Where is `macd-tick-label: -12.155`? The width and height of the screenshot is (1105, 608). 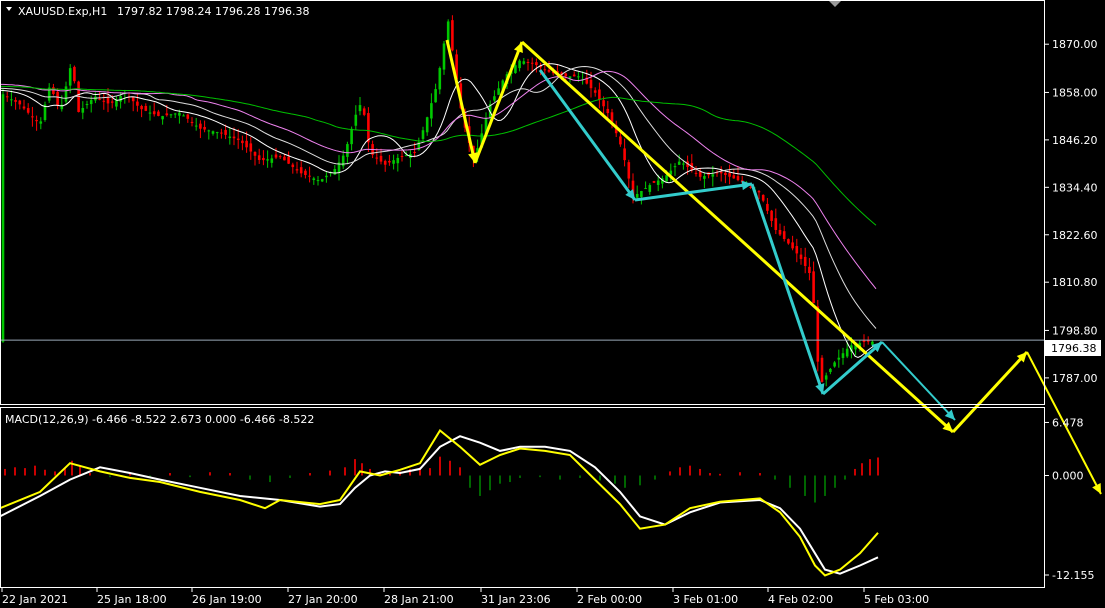 macd-tick-label: -12.155 is located at coordinates (1073, 575).